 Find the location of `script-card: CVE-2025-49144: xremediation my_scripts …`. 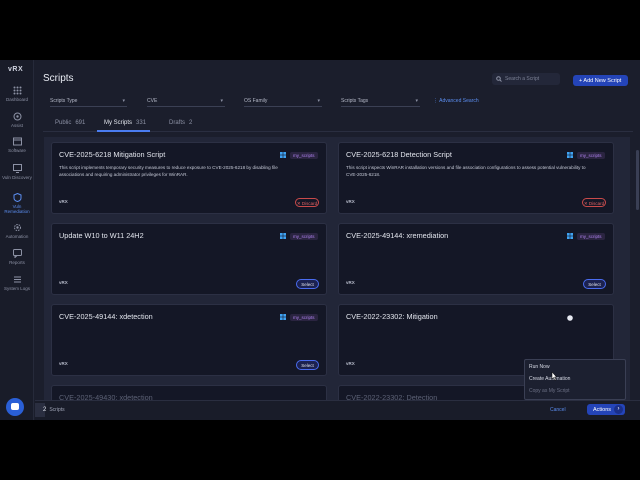

script-card: CVE-2025-49144: xremediation my_scripts … is located at coordinates (476, 259).